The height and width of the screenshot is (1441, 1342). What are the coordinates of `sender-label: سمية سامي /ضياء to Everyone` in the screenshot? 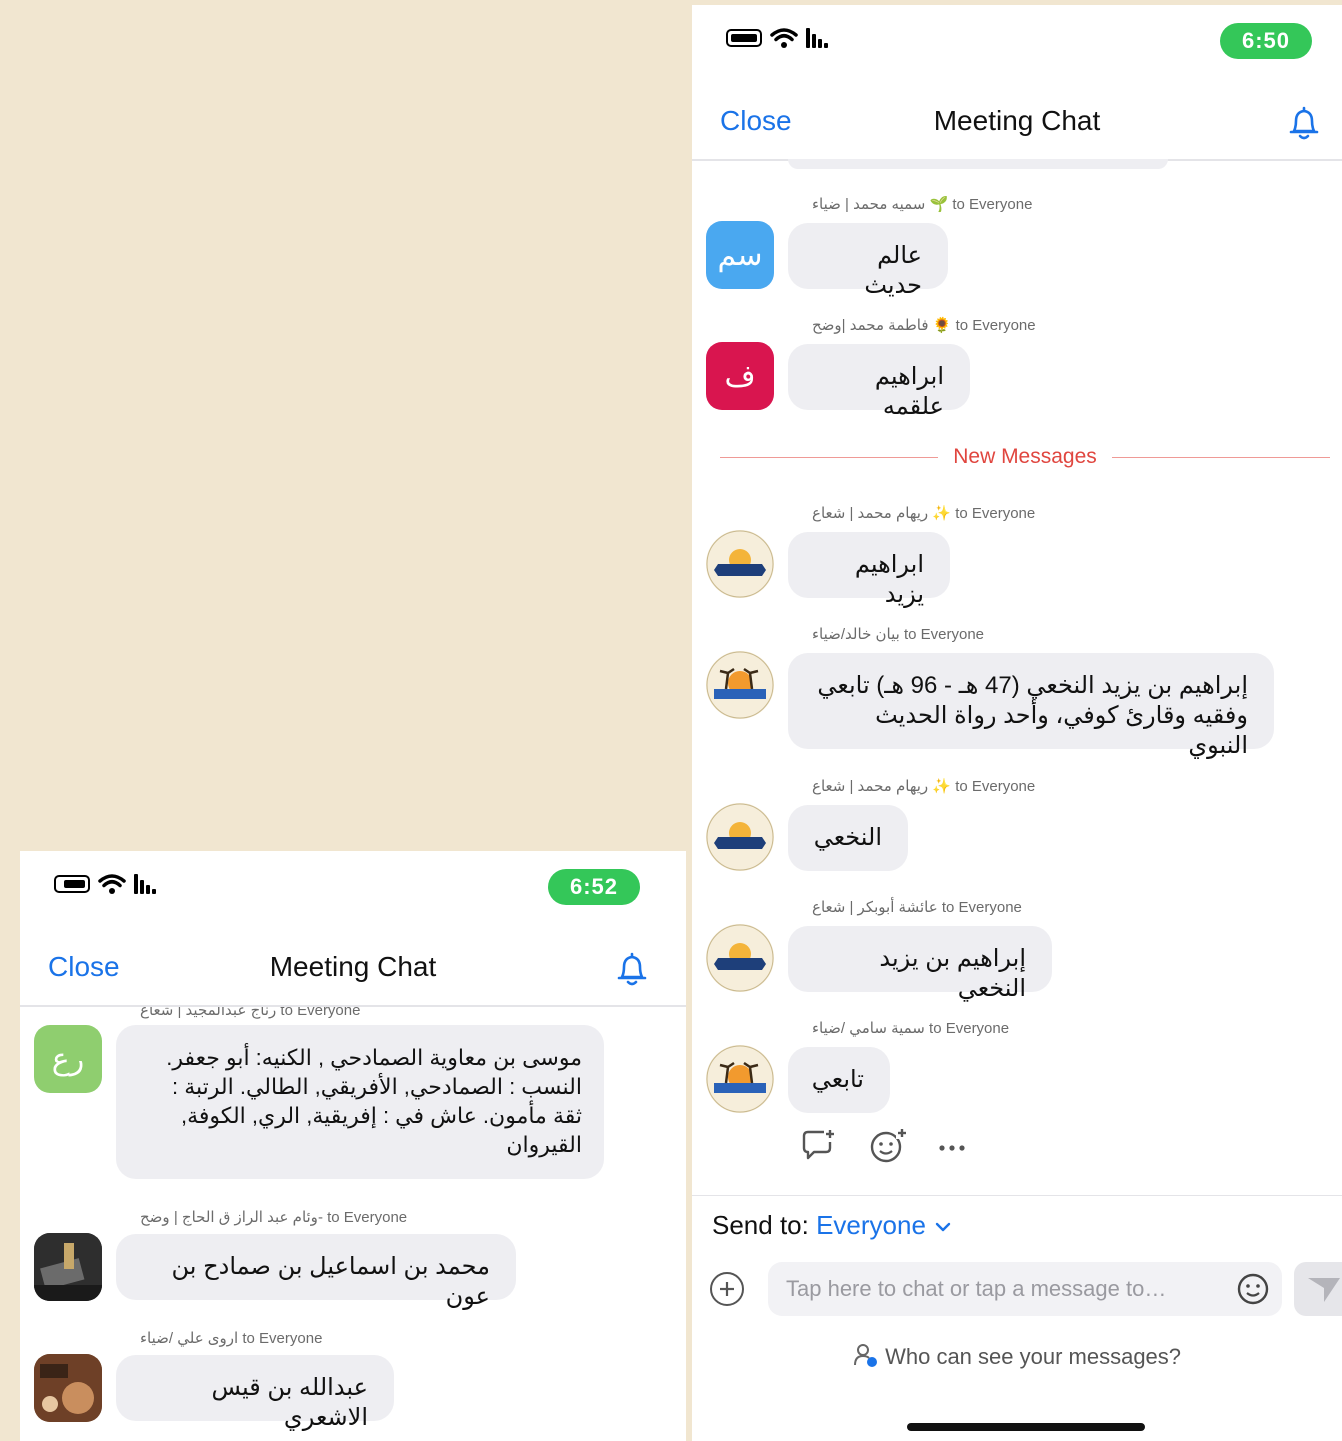 It's located at (911, 1028).